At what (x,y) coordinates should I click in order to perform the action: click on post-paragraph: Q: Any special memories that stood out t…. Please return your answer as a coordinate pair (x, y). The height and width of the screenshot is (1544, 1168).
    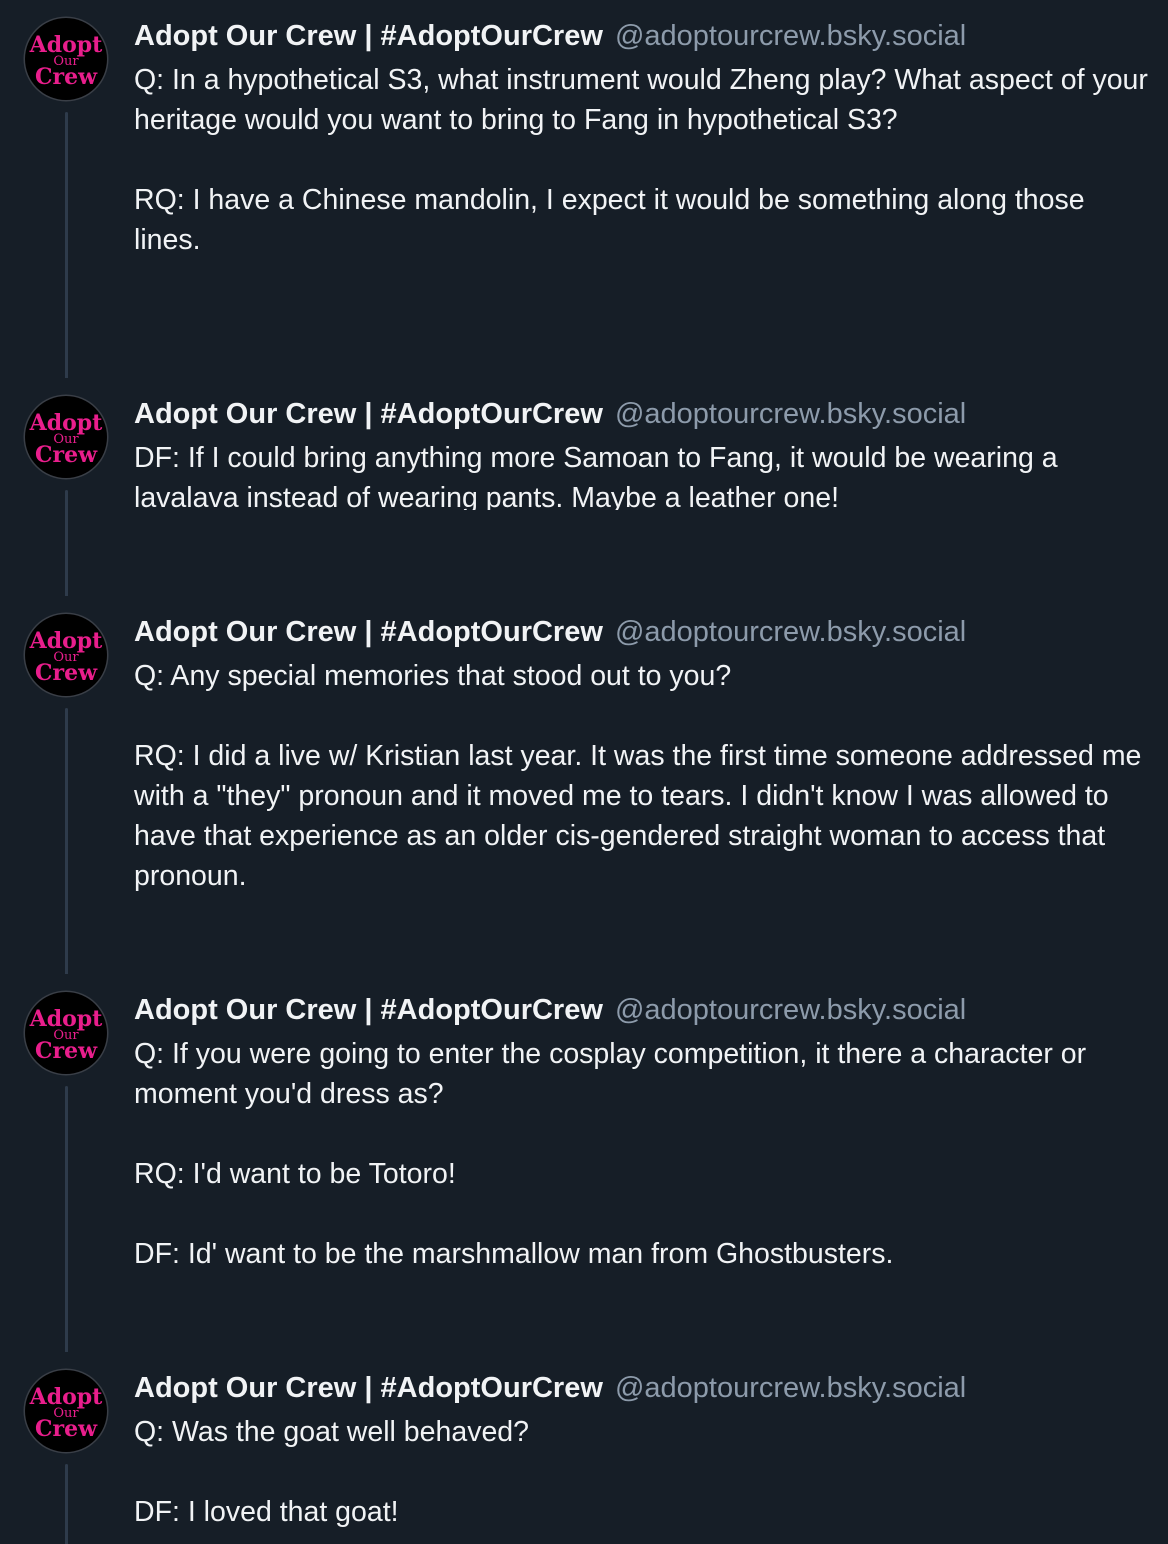
    Looking at the image, I should click on (433, 676).